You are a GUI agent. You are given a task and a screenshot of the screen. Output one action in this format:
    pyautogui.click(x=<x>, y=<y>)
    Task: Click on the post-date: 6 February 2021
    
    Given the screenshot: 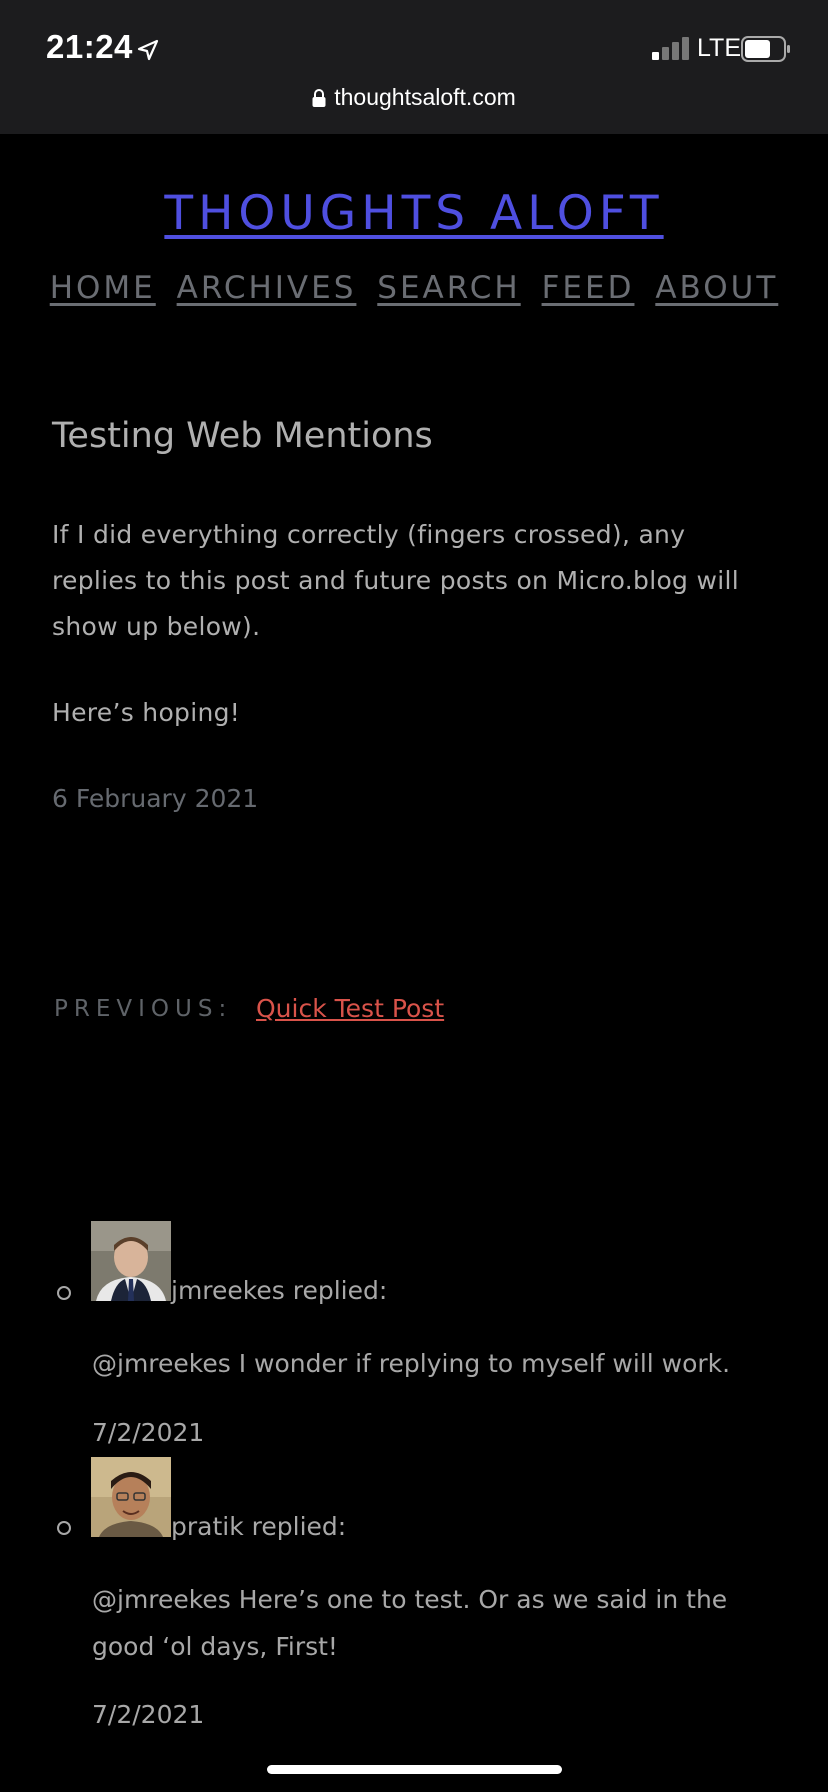 What is the action you would take?
    pyautogui.click(x=155, y=798)
    